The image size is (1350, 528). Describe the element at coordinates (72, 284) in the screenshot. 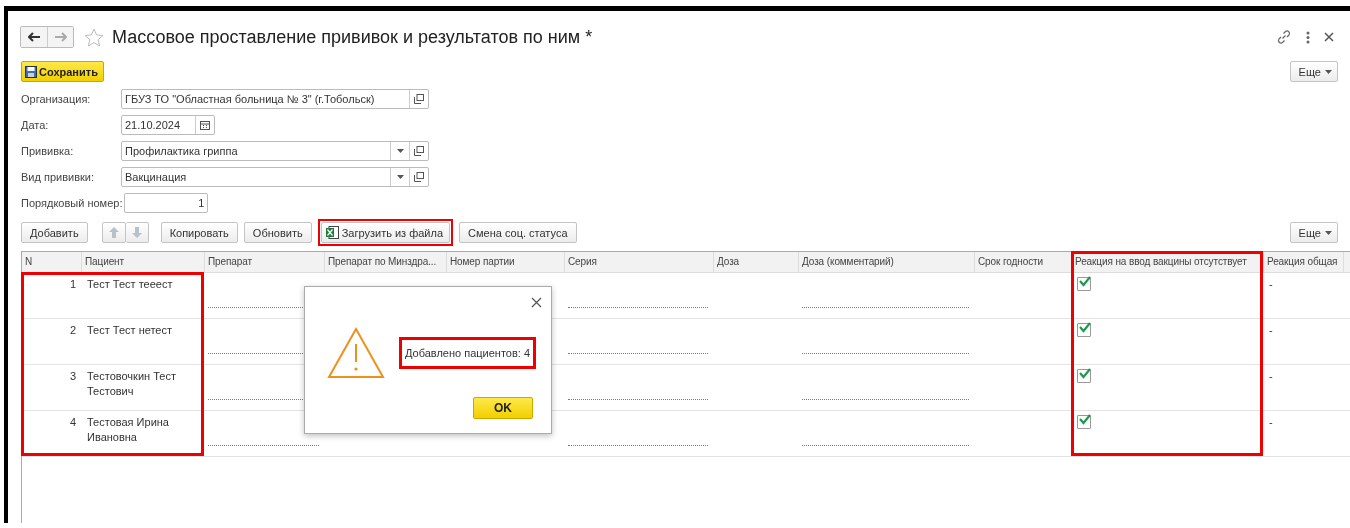

I see `table-cell: 1` at that location.